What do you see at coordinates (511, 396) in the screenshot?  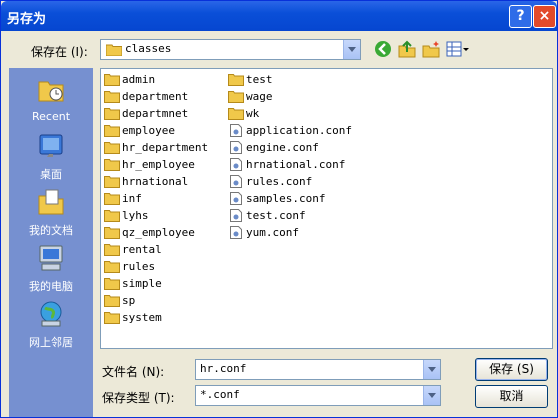 I see `cancel-button: 取消` at bounding box center [511, 396].